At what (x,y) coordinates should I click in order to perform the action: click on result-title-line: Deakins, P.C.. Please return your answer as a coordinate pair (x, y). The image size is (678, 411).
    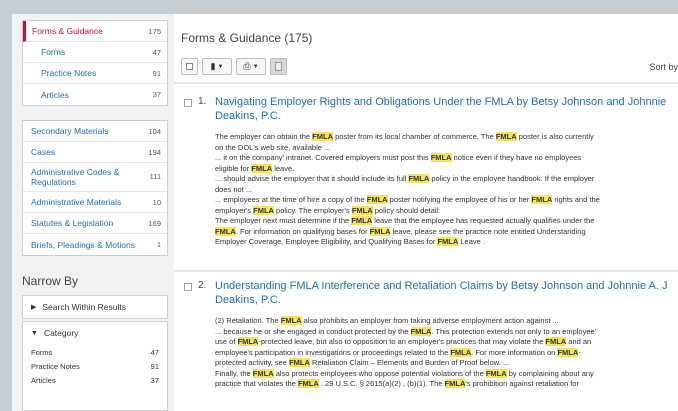
    Looking at the image, I should click on (248, 116).